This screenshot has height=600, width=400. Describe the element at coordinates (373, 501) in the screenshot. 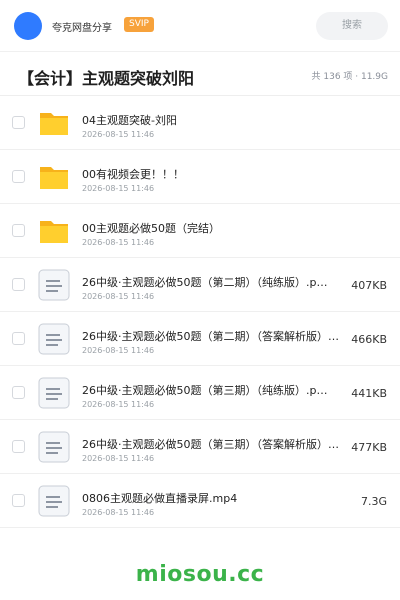

I see `file-size: 7.3G` at that location.